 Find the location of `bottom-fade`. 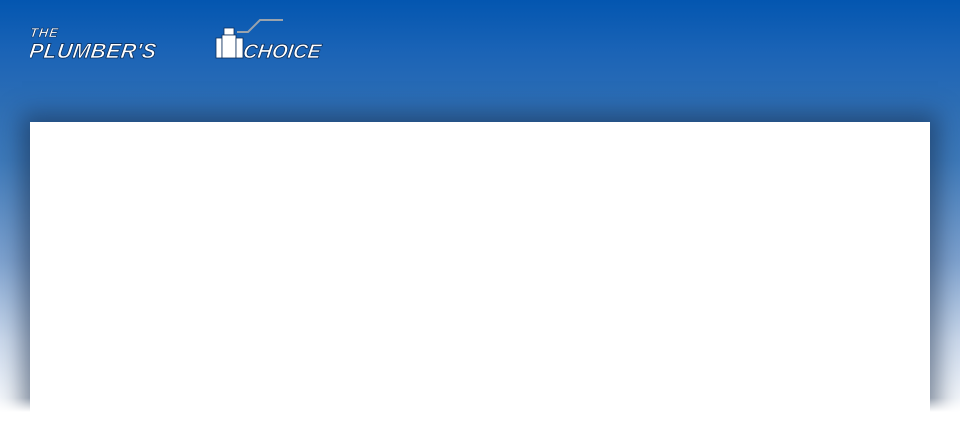

bottom-fade is located at coordinates (480, 413).